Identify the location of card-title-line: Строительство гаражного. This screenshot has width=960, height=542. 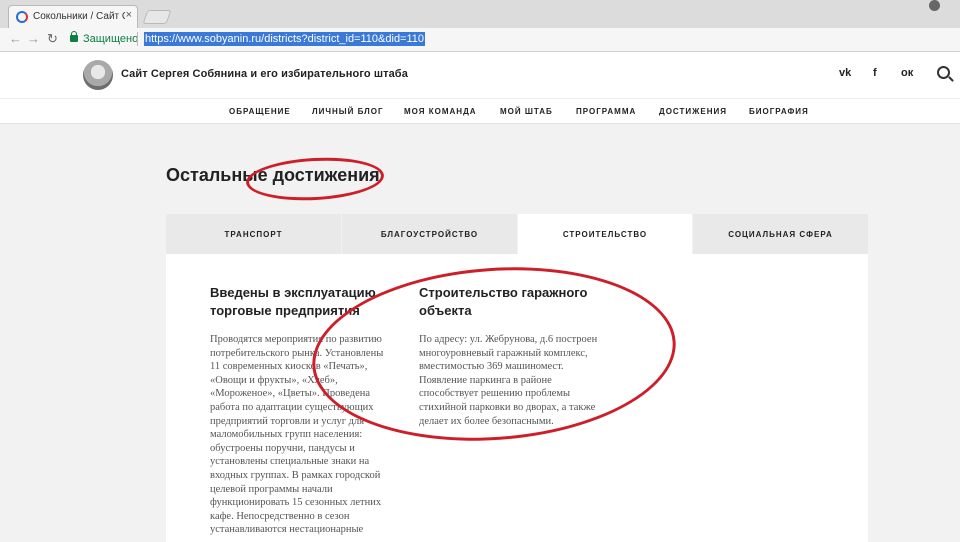
(503, 292).